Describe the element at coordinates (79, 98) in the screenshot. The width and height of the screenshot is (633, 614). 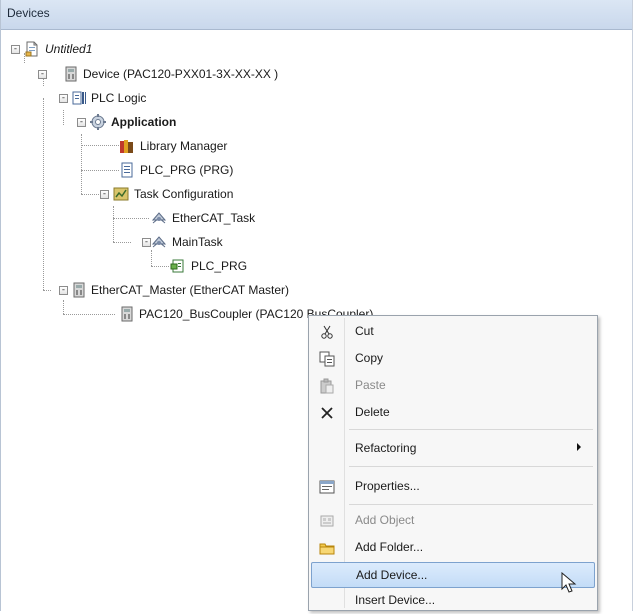
I see `plc-logic-icon` at that location.